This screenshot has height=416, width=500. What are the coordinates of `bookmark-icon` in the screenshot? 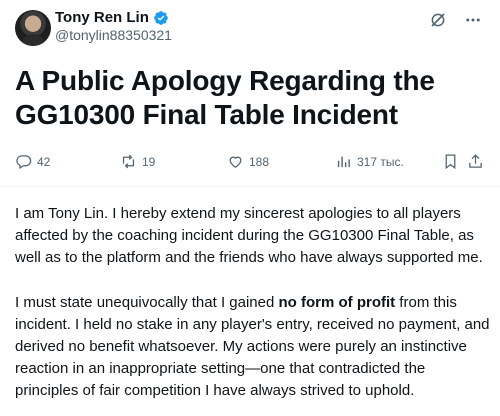 It's located at (450, 162).